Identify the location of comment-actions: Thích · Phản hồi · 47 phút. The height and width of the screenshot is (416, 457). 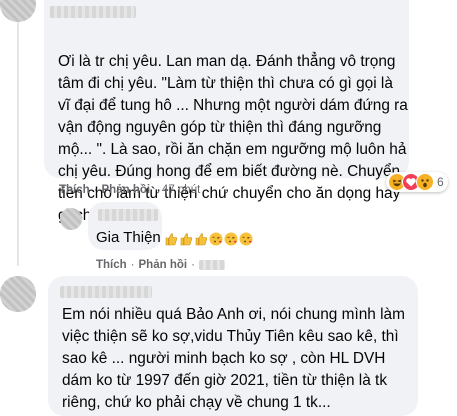
(129, 190).